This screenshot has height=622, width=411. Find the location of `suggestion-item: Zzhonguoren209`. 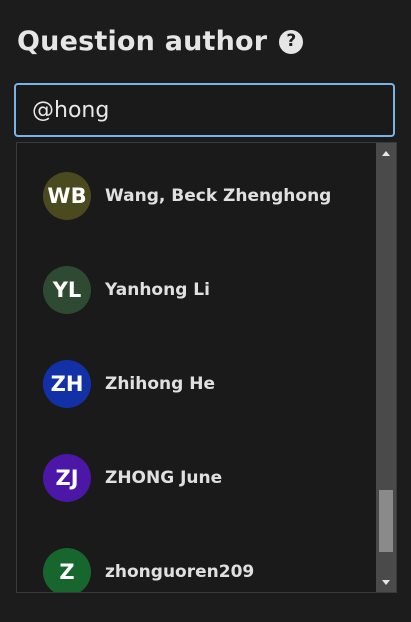

suggestion-item: Zzhonguoren209 is located at coordinates (196, 558).